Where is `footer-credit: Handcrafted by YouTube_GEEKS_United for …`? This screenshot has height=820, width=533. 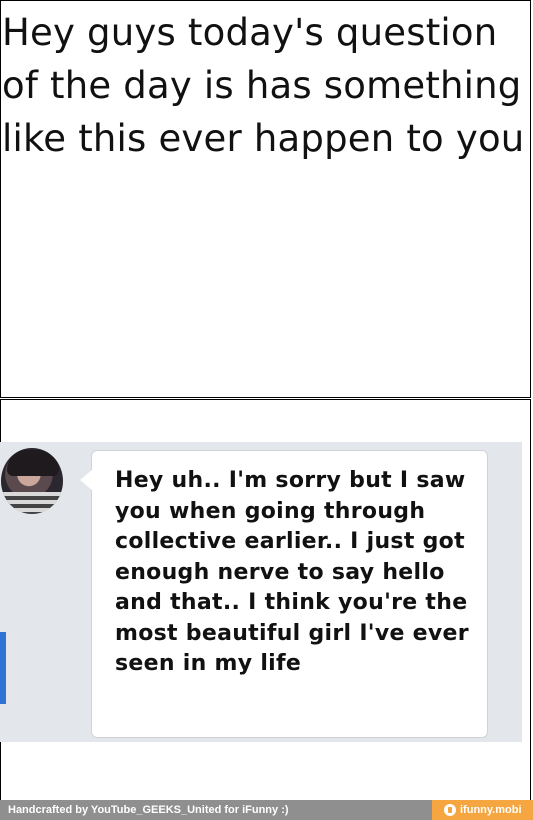 footer-credit: Handcrafted by YouTube_GEEKS_United for … is located at coordinates (148, 810).